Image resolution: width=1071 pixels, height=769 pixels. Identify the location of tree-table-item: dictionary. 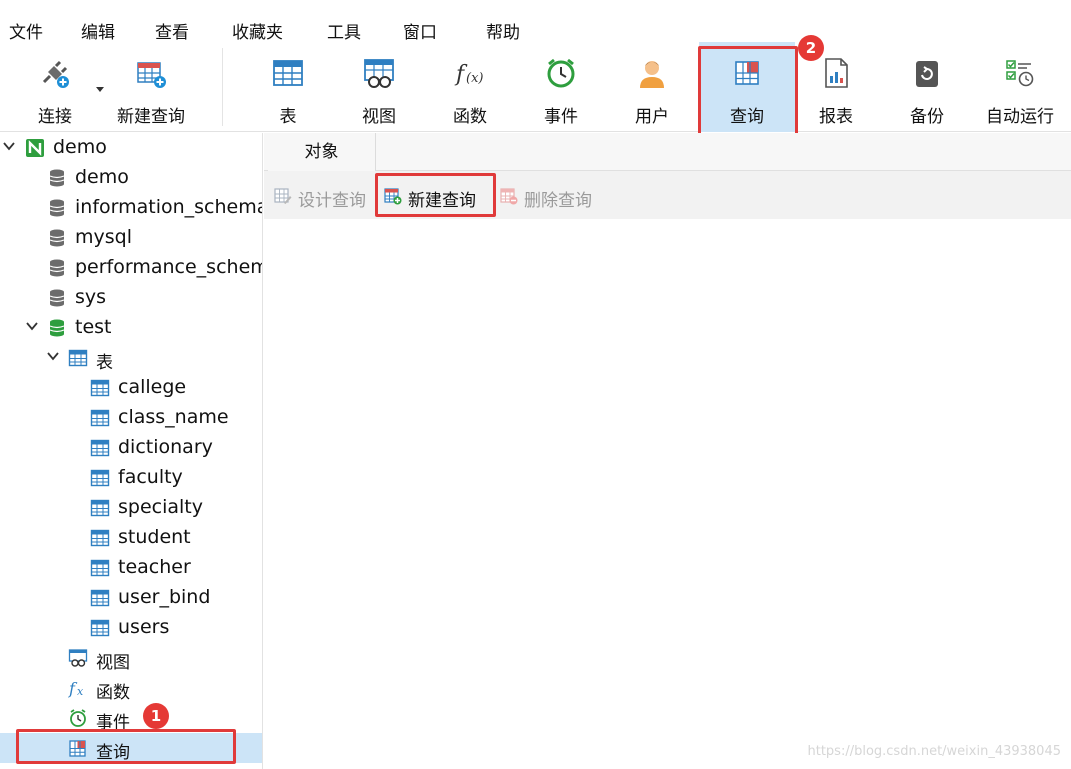
(131, 448).